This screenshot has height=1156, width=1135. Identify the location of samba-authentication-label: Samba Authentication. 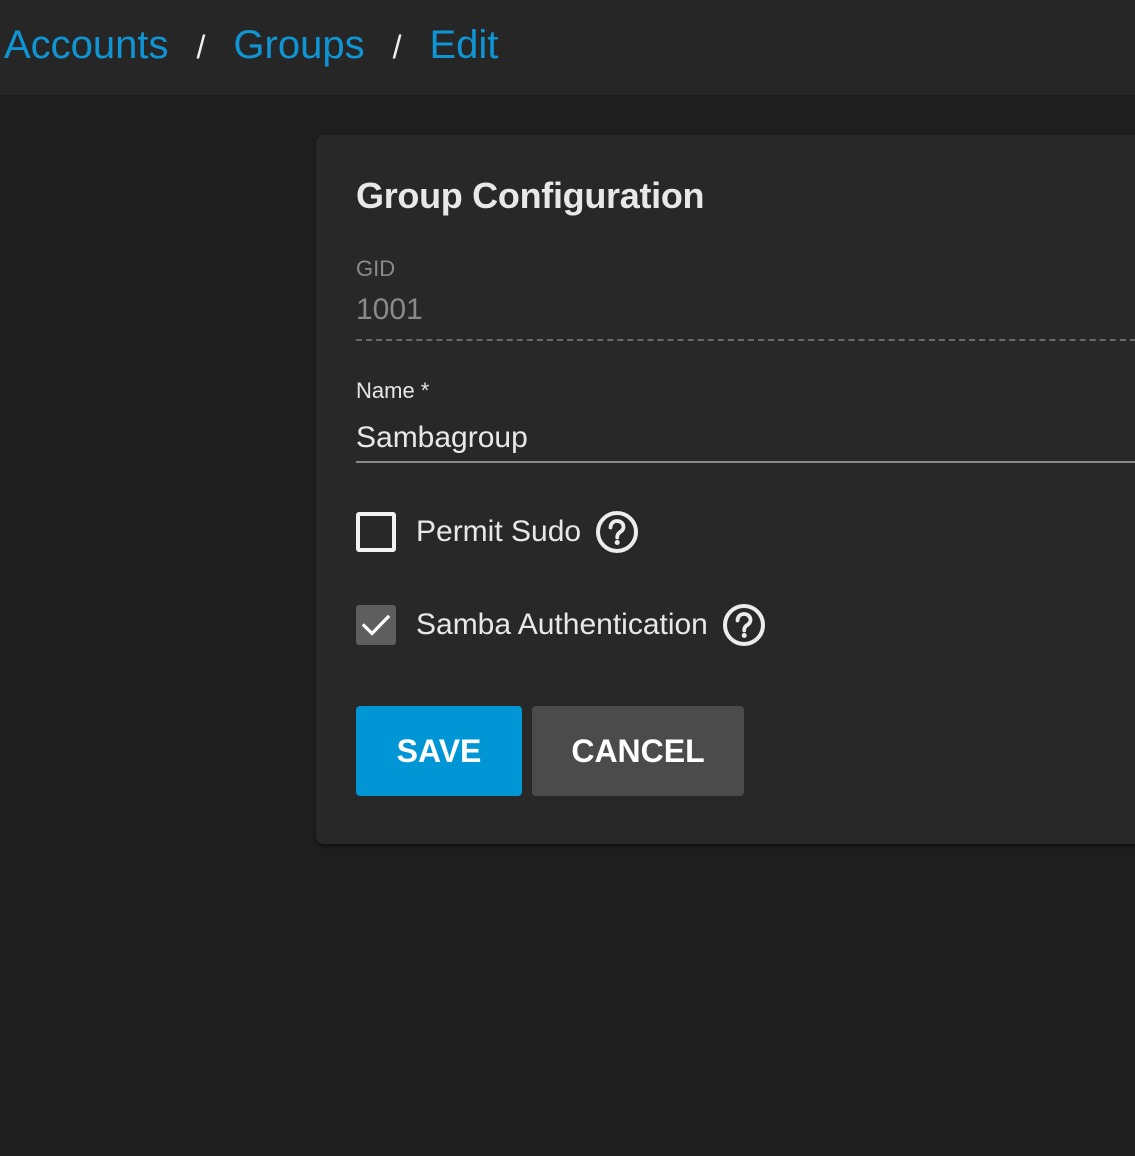
(562, 625).